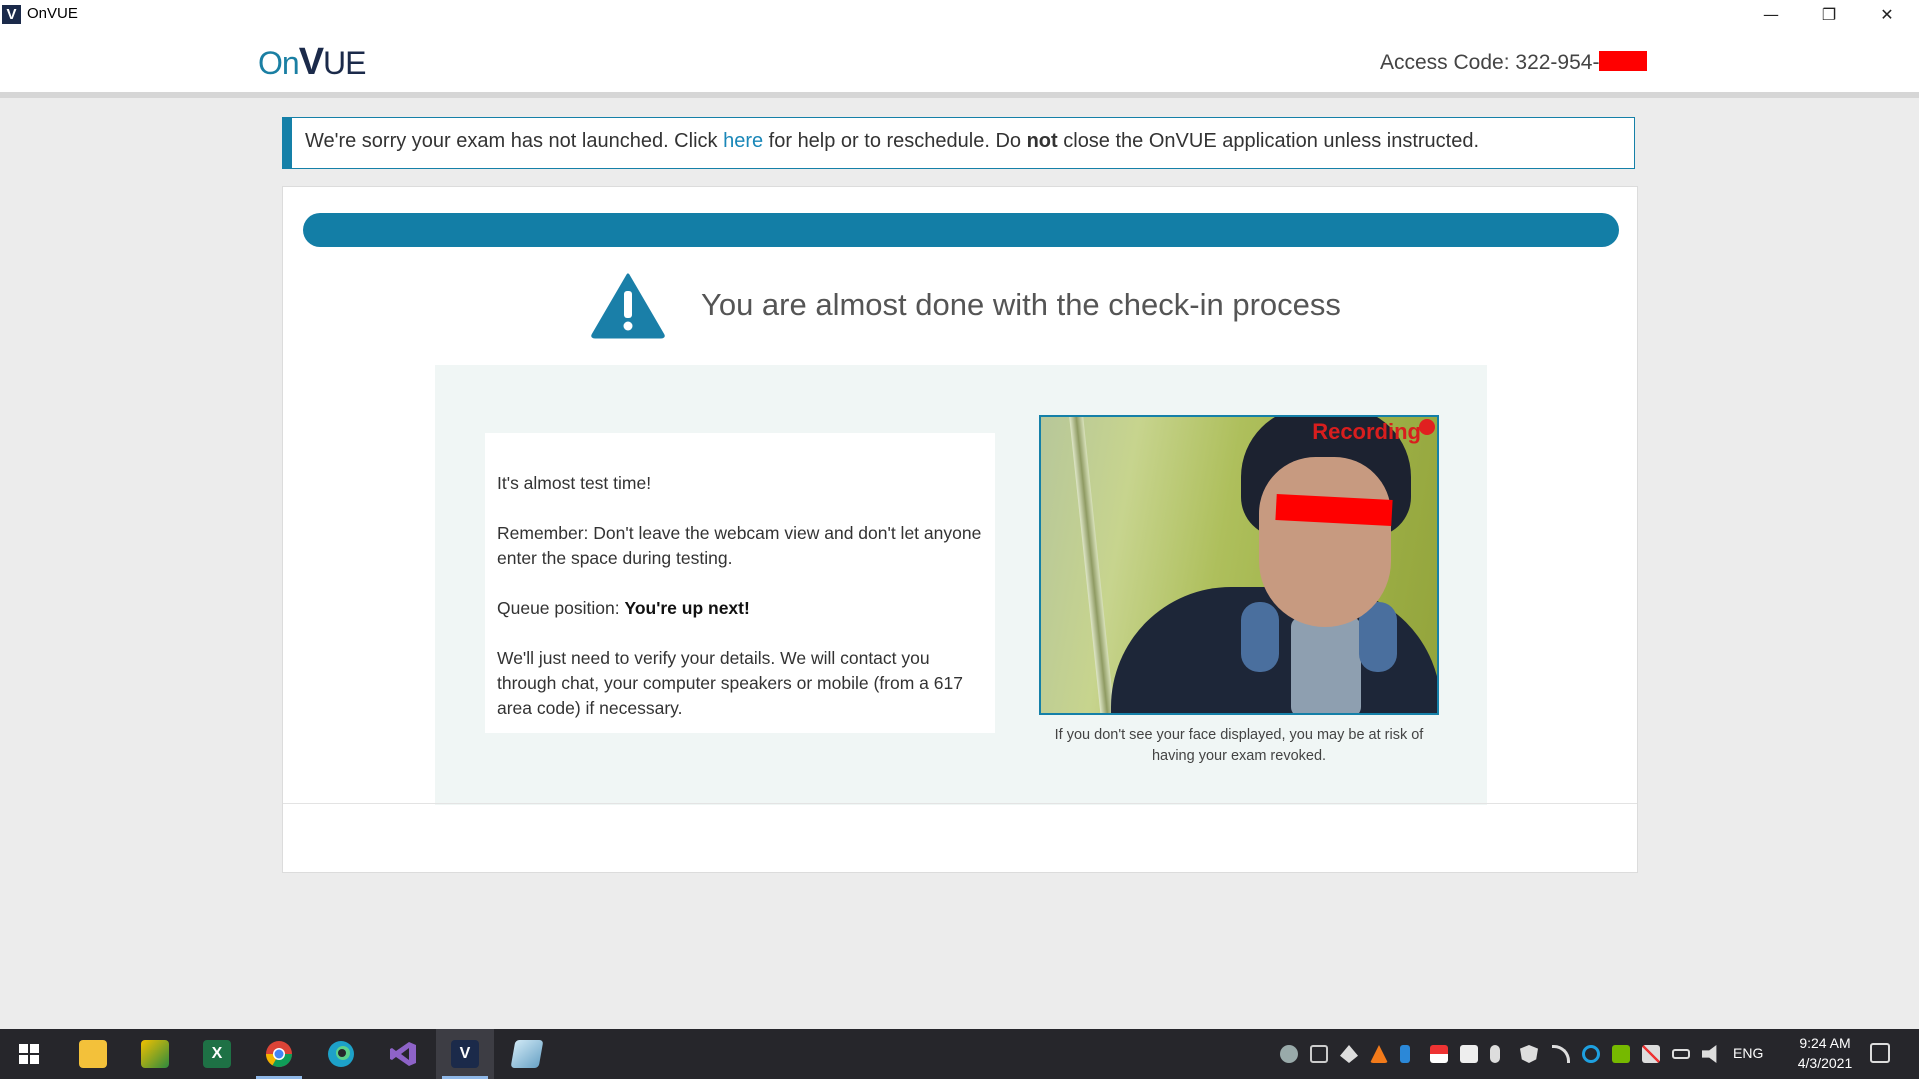 The width and height of the screenshot is (1919, 1079). I want to click on excel-icon: X, so click(217, 1054).